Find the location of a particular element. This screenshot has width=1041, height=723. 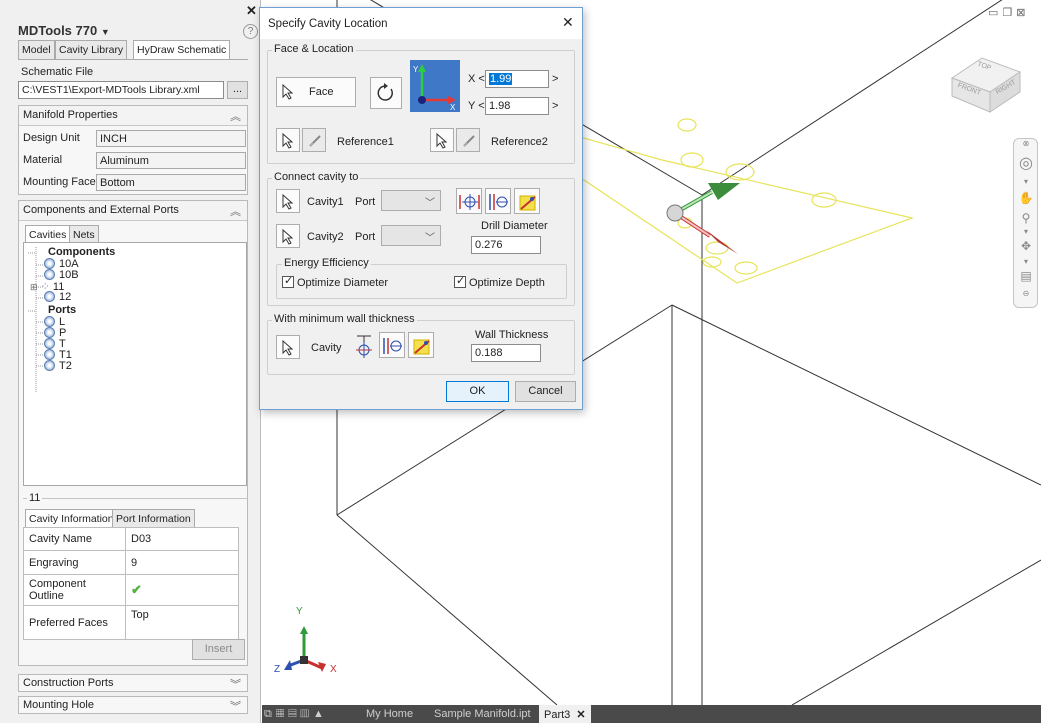

auto-connect-icon is located at coordinates (527, 203).